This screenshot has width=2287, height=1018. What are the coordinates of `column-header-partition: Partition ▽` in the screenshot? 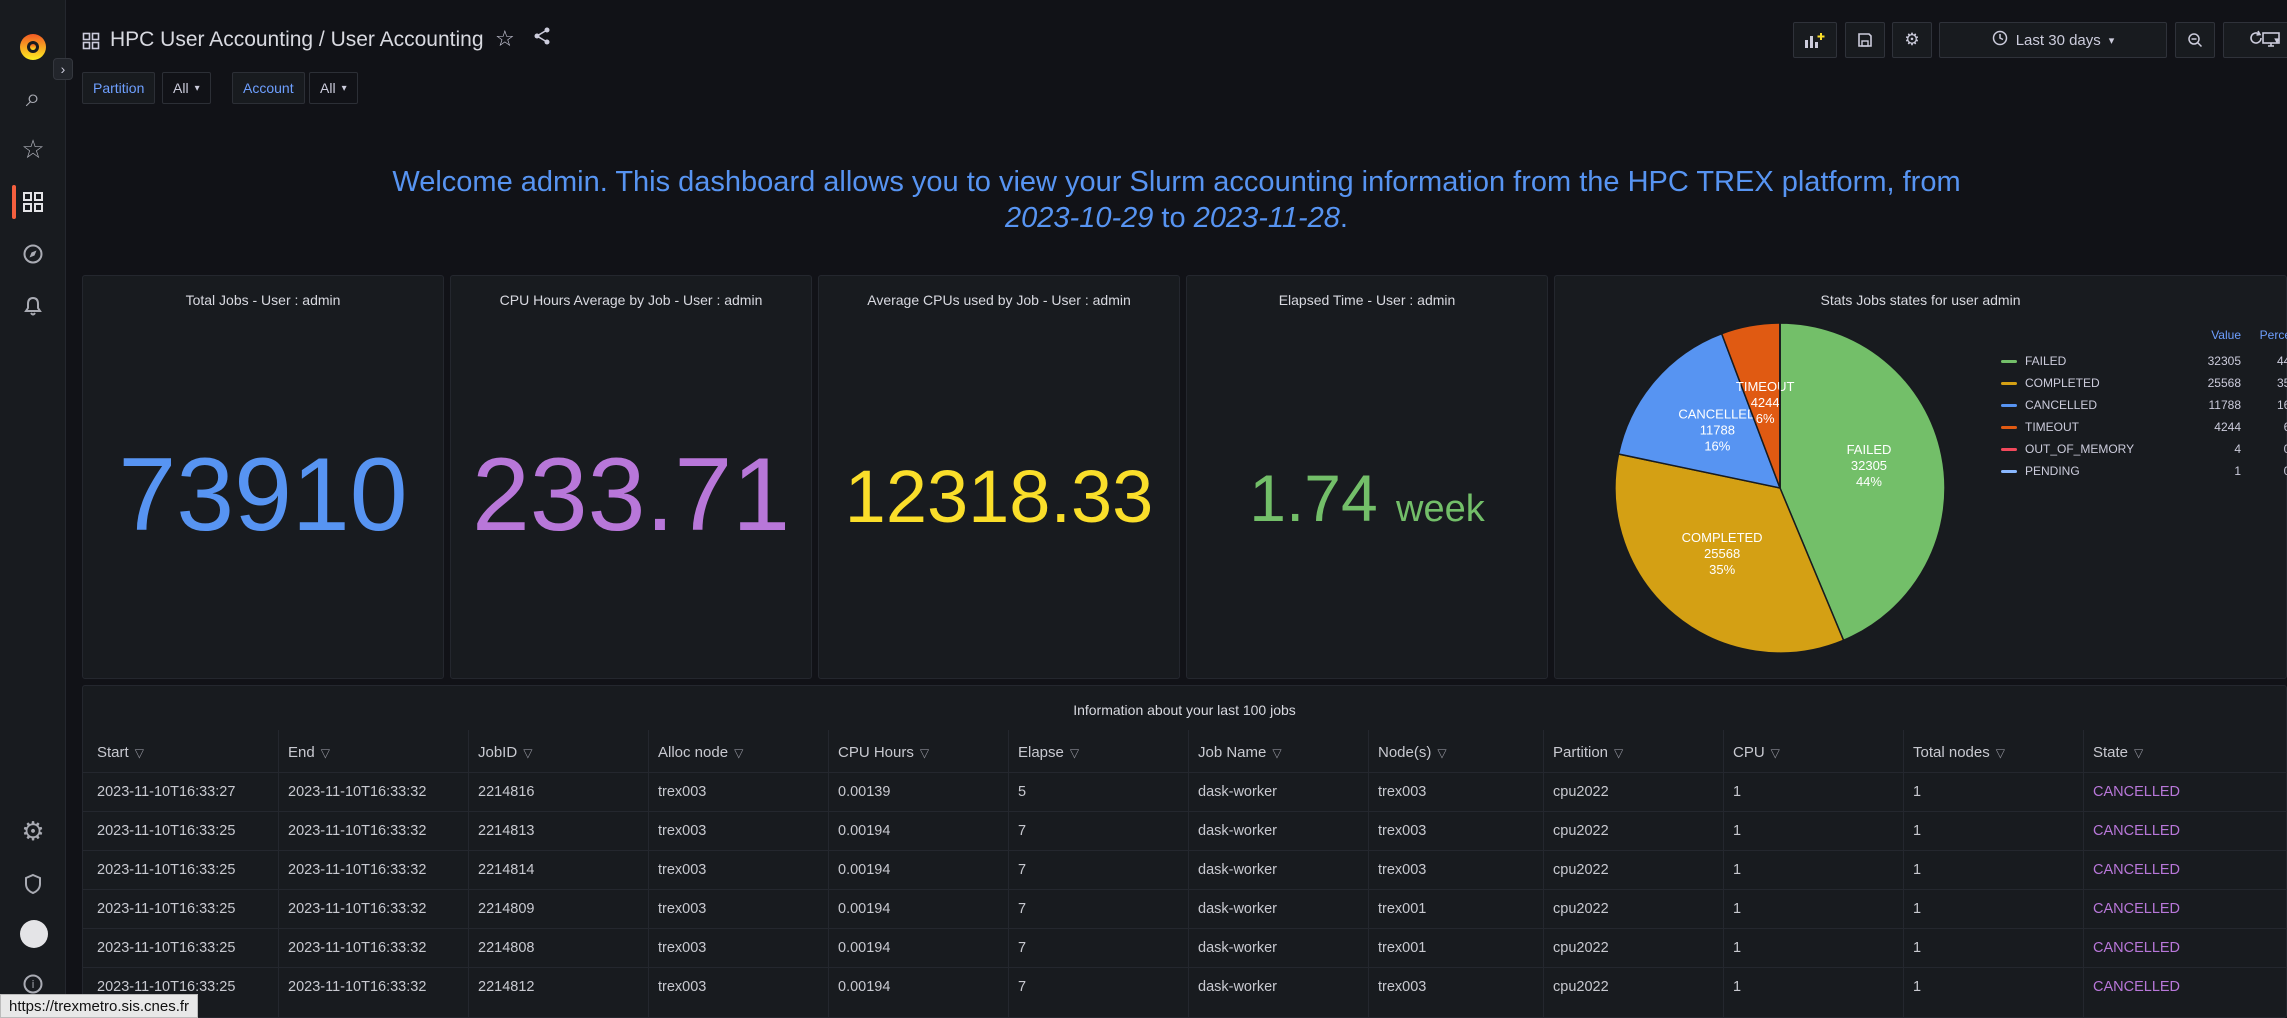 It's located at (1588, 752).